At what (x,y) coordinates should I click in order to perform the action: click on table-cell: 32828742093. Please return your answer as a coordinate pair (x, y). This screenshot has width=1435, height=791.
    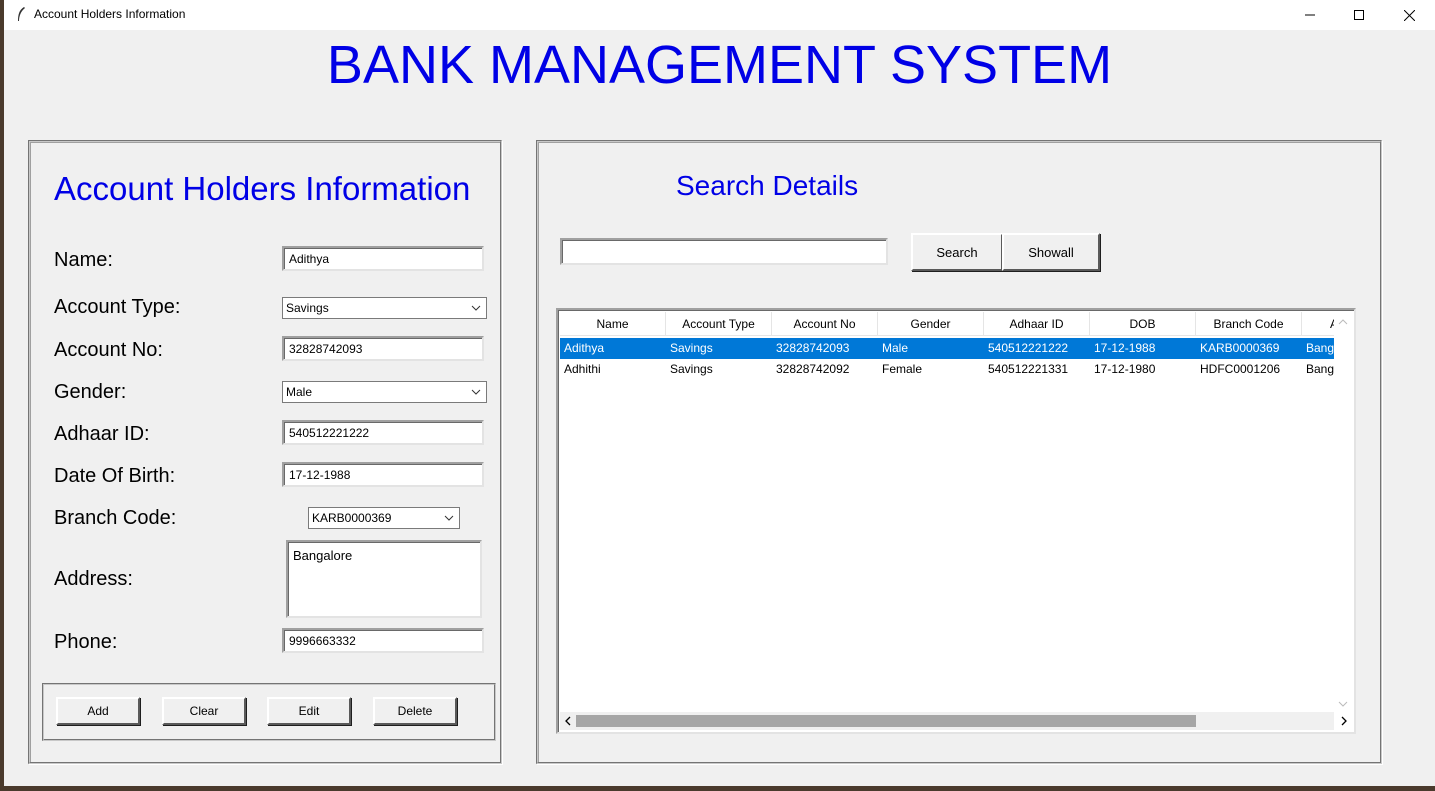
    Looking at the image, I should click on (813, 348).